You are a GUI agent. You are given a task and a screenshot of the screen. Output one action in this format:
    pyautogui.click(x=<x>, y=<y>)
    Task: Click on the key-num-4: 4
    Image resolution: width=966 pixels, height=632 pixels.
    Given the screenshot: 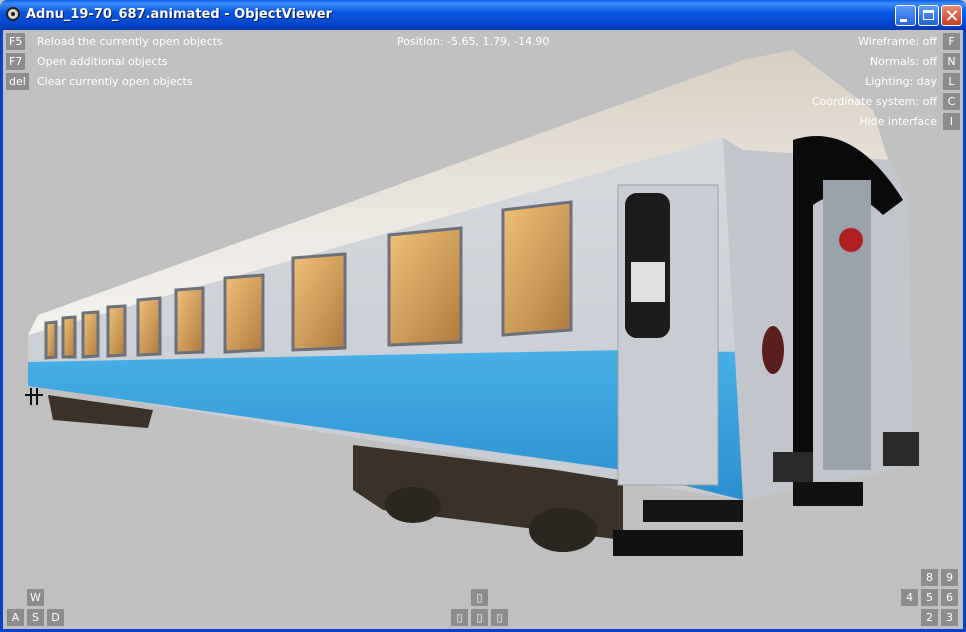 What is the action you would take?
    pyautogui.click(x=909, y=597)
    